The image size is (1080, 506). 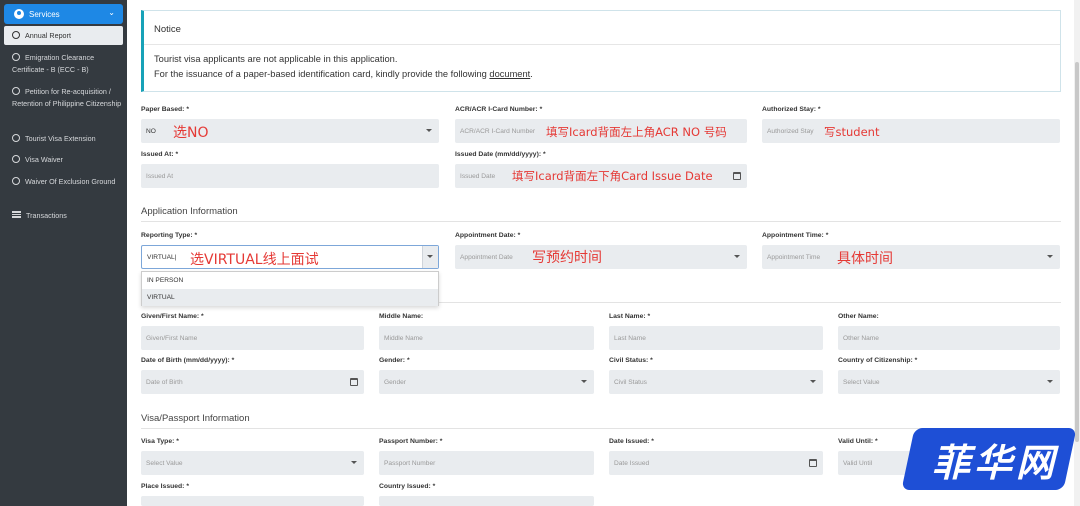 I want to click on sidebar-item-waiver-exclusion: Waiver Of Exclusion Ground, so click(x=63, y=182).